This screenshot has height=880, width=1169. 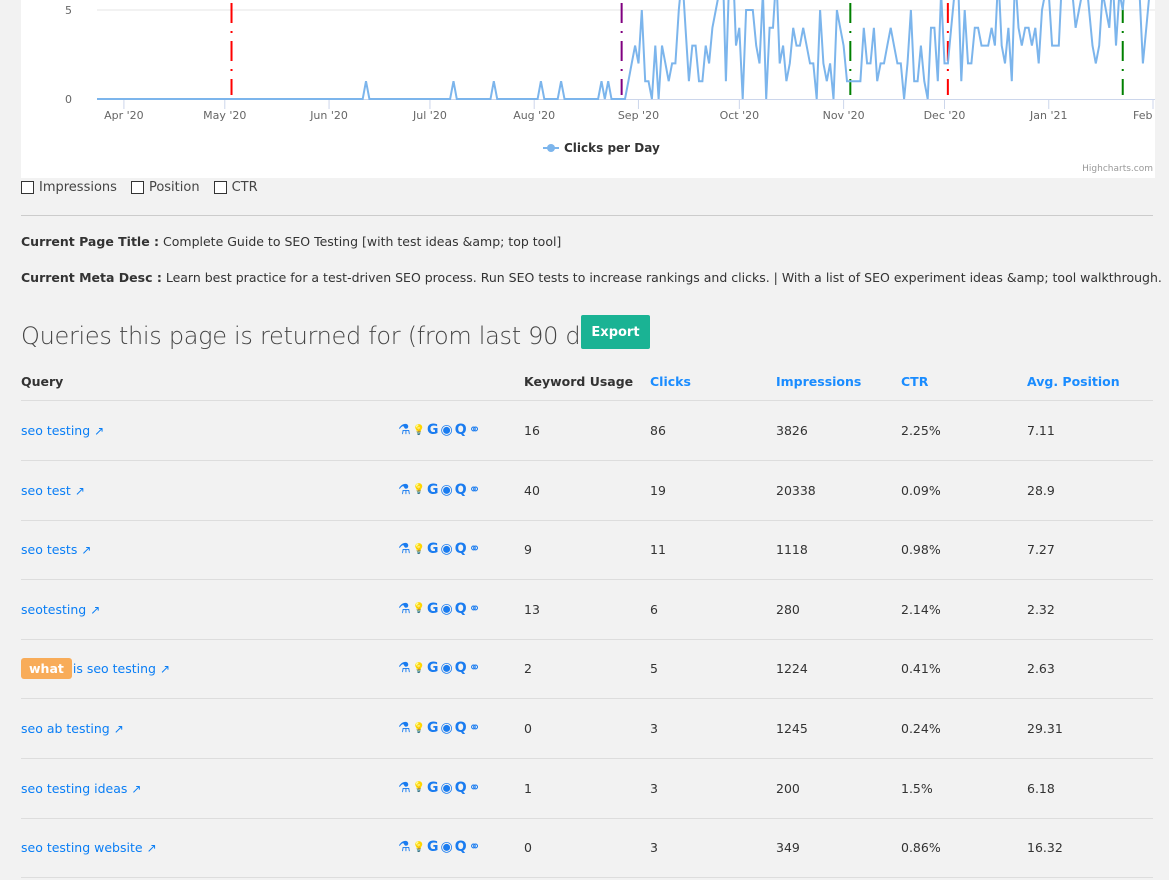 What do you see at coordinates (587, 550) in the screenshot?
I see `table-row: seo tests ↗ ⚗ 💡 G ◉ Q ⚭ 9 11 1118 0.98% 7.27` at bounding box center [587, 550].